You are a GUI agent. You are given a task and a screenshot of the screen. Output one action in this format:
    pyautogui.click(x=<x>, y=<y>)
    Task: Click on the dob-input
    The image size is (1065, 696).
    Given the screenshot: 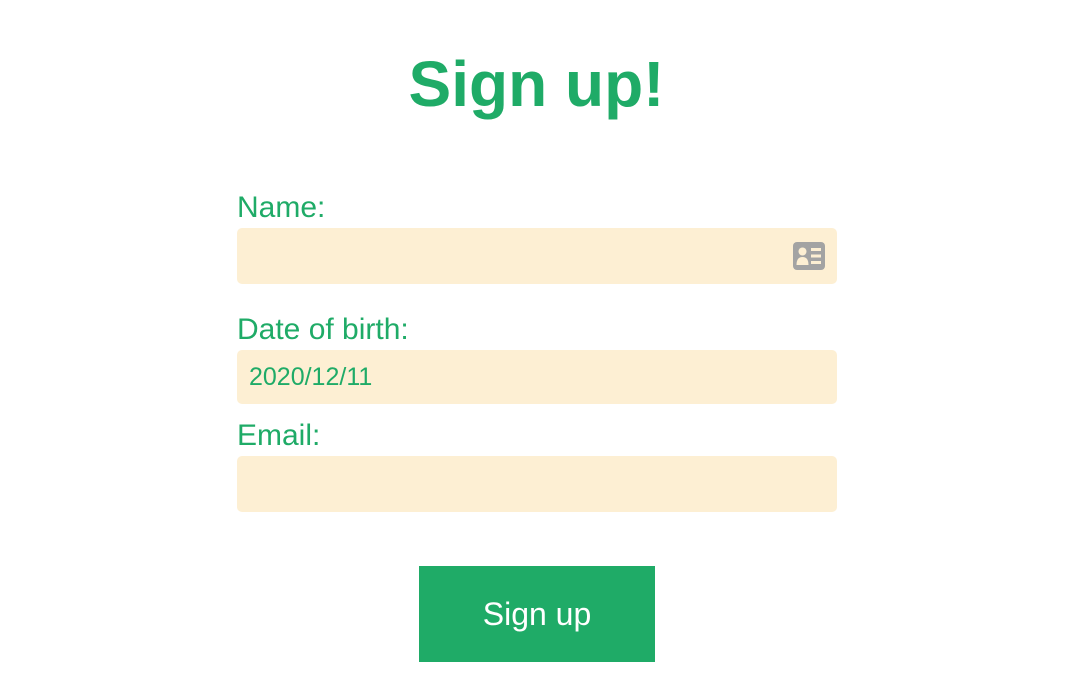 What is the action you would take?
    pyautogui.click(x=537, y=377)
    